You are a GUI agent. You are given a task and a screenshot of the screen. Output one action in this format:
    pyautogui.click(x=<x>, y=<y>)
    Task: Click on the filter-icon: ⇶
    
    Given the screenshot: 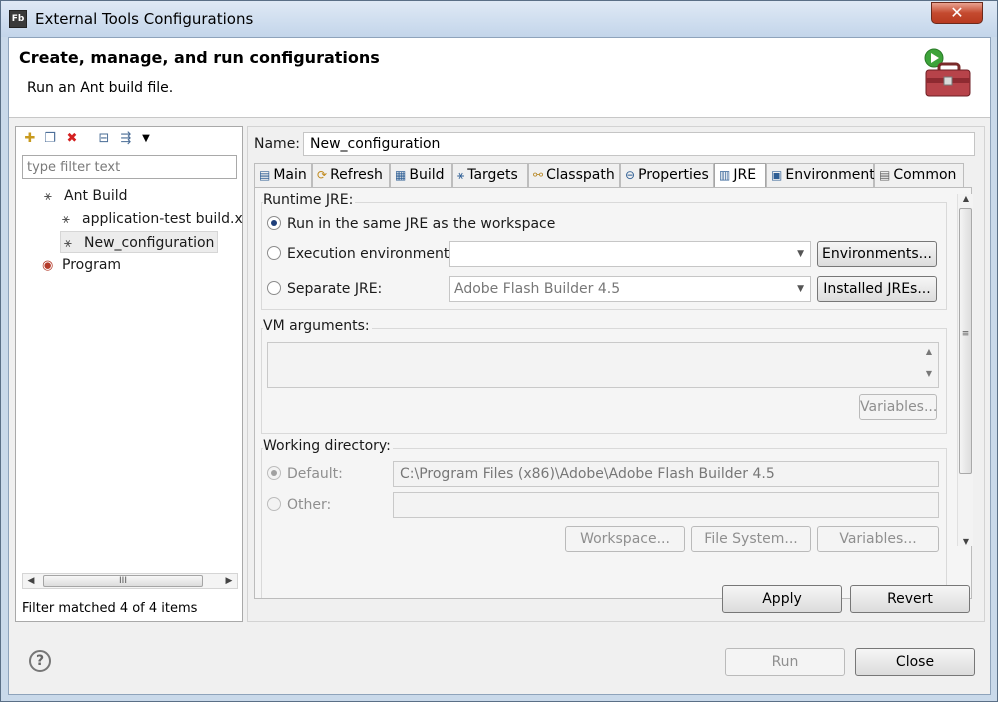 What is the action you would take?
    pyautogui.click(x=126, y=139)
    